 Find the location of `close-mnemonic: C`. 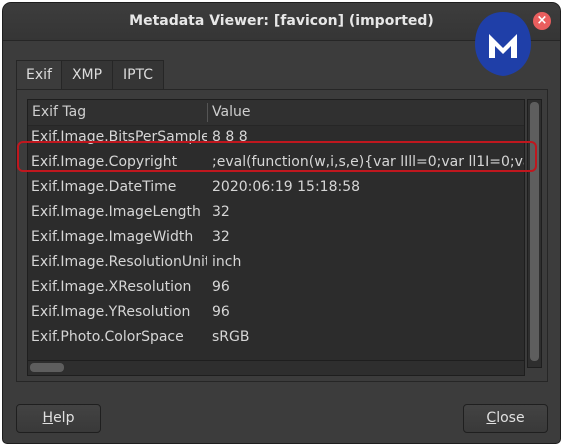

close-mnemonic: C is located at coordinates (491, 418).